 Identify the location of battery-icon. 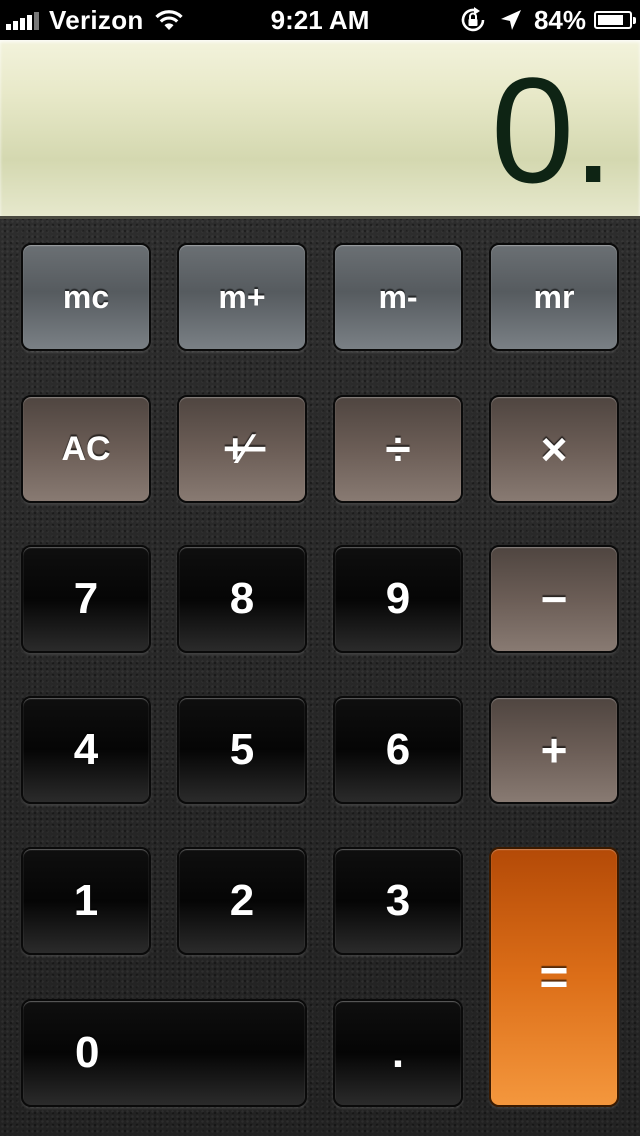
(615, 20).